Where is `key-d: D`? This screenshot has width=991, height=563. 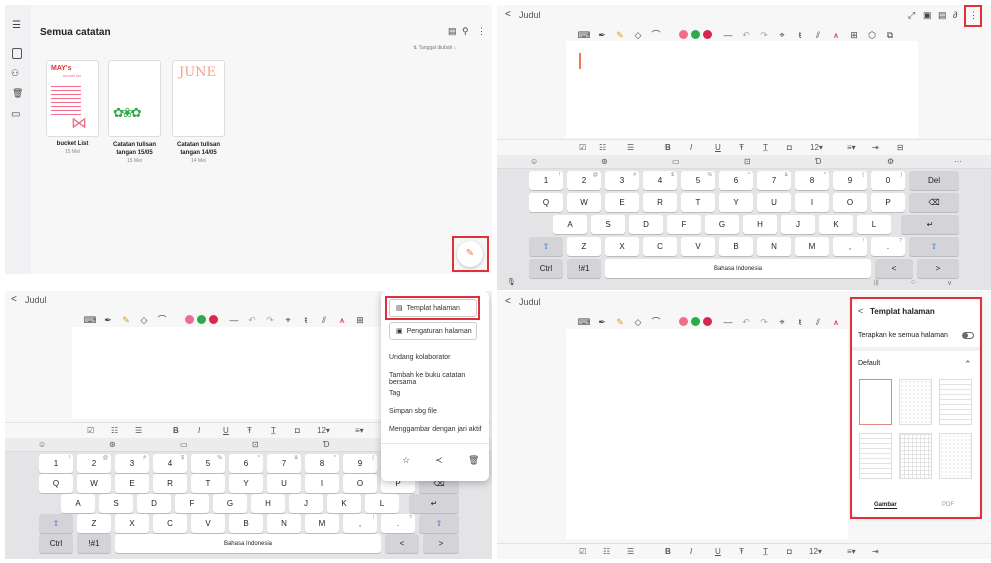 key-d: D is located at coordinates (646, 224).